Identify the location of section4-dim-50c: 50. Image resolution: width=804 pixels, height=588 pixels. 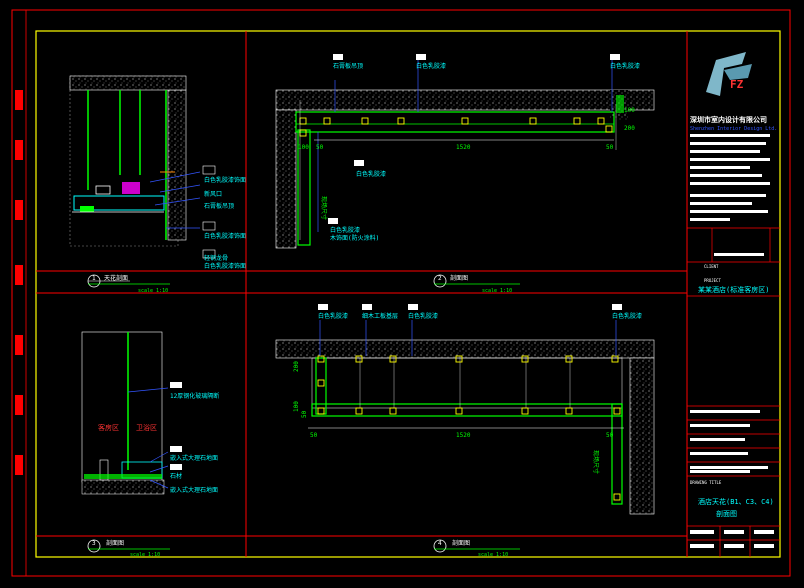
(610, 435).